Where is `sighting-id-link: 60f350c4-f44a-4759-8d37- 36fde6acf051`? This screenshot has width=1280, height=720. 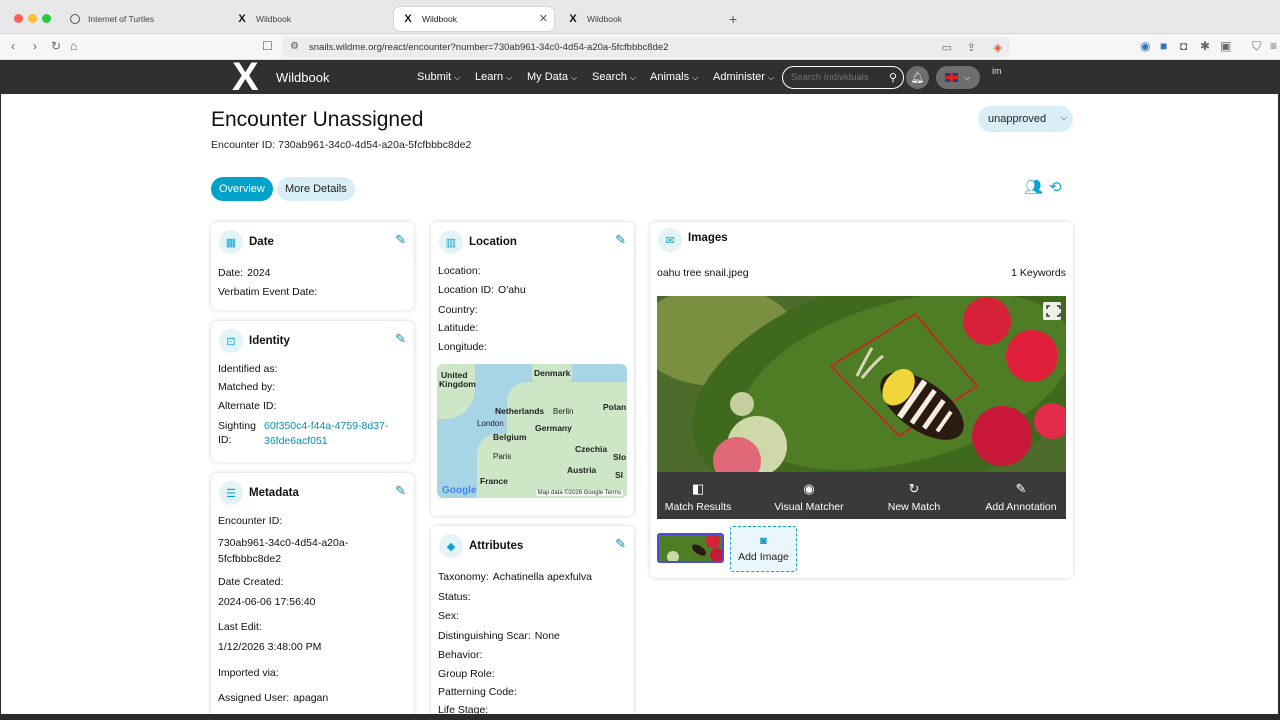 sighting-id-link: 60f350c4-f44a-4759-8d37- 36fde6acf051 is located at coordinates (326, 434).